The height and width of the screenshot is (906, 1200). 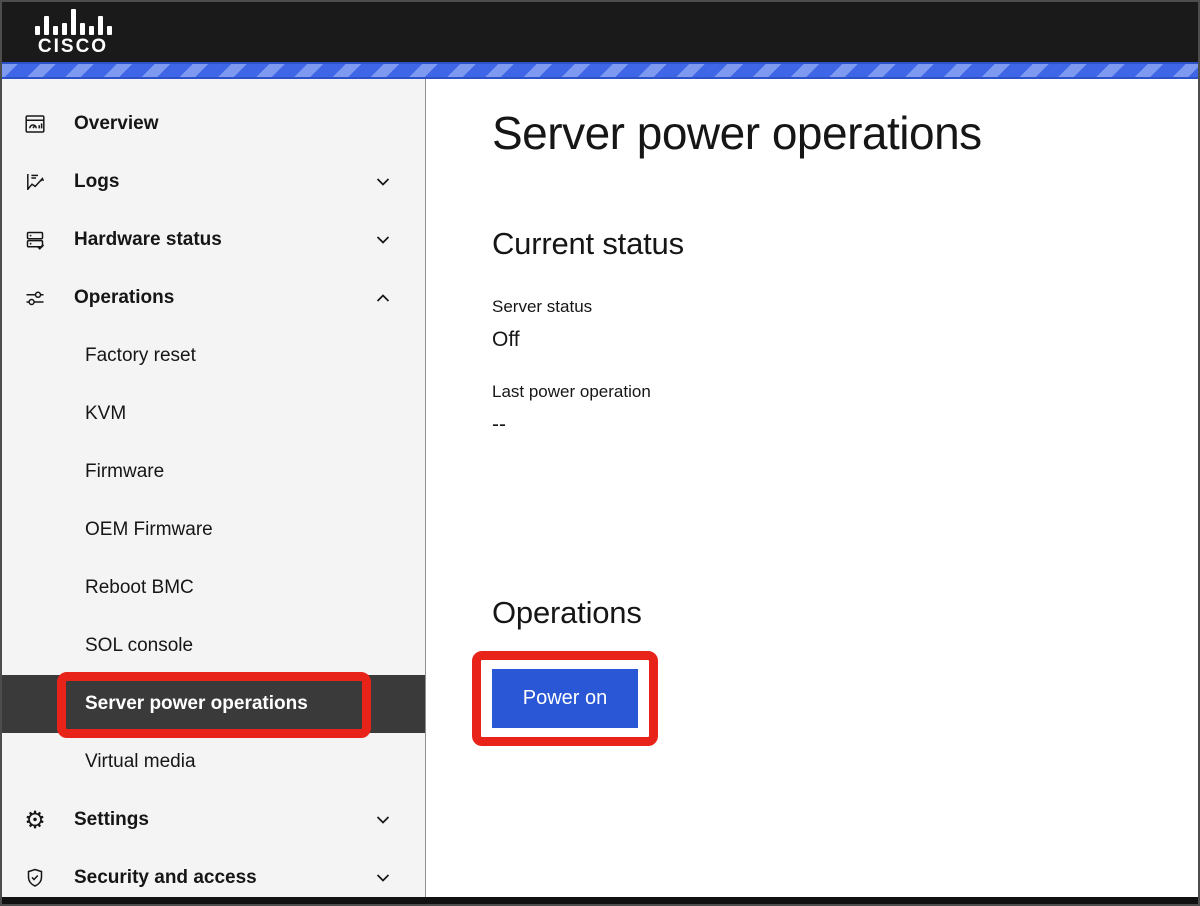 I want to click on sidebar-item-label: Operations, so click(x=124, y=297).